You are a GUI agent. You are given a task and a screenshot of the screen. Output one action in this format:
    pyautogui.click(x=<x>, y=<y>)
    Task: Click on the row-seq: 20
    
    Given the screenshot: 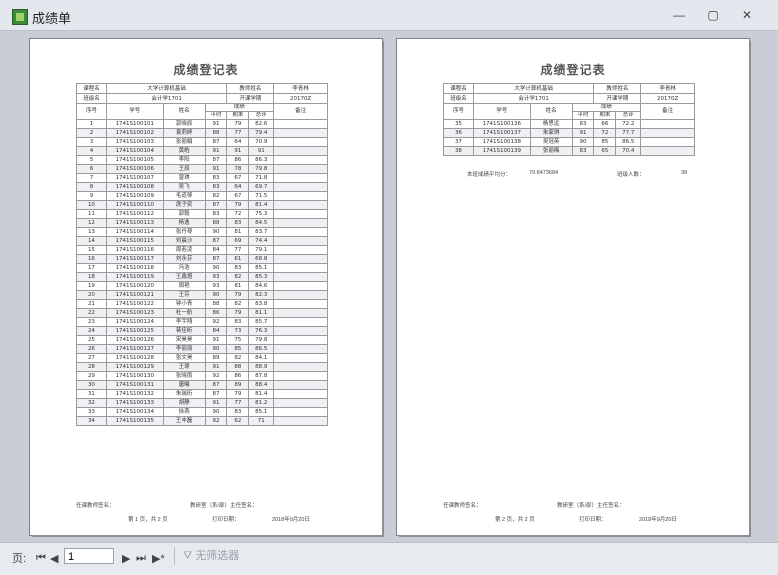 What is the action you would take?
    pyautogui.click(x=91, y=295)
    